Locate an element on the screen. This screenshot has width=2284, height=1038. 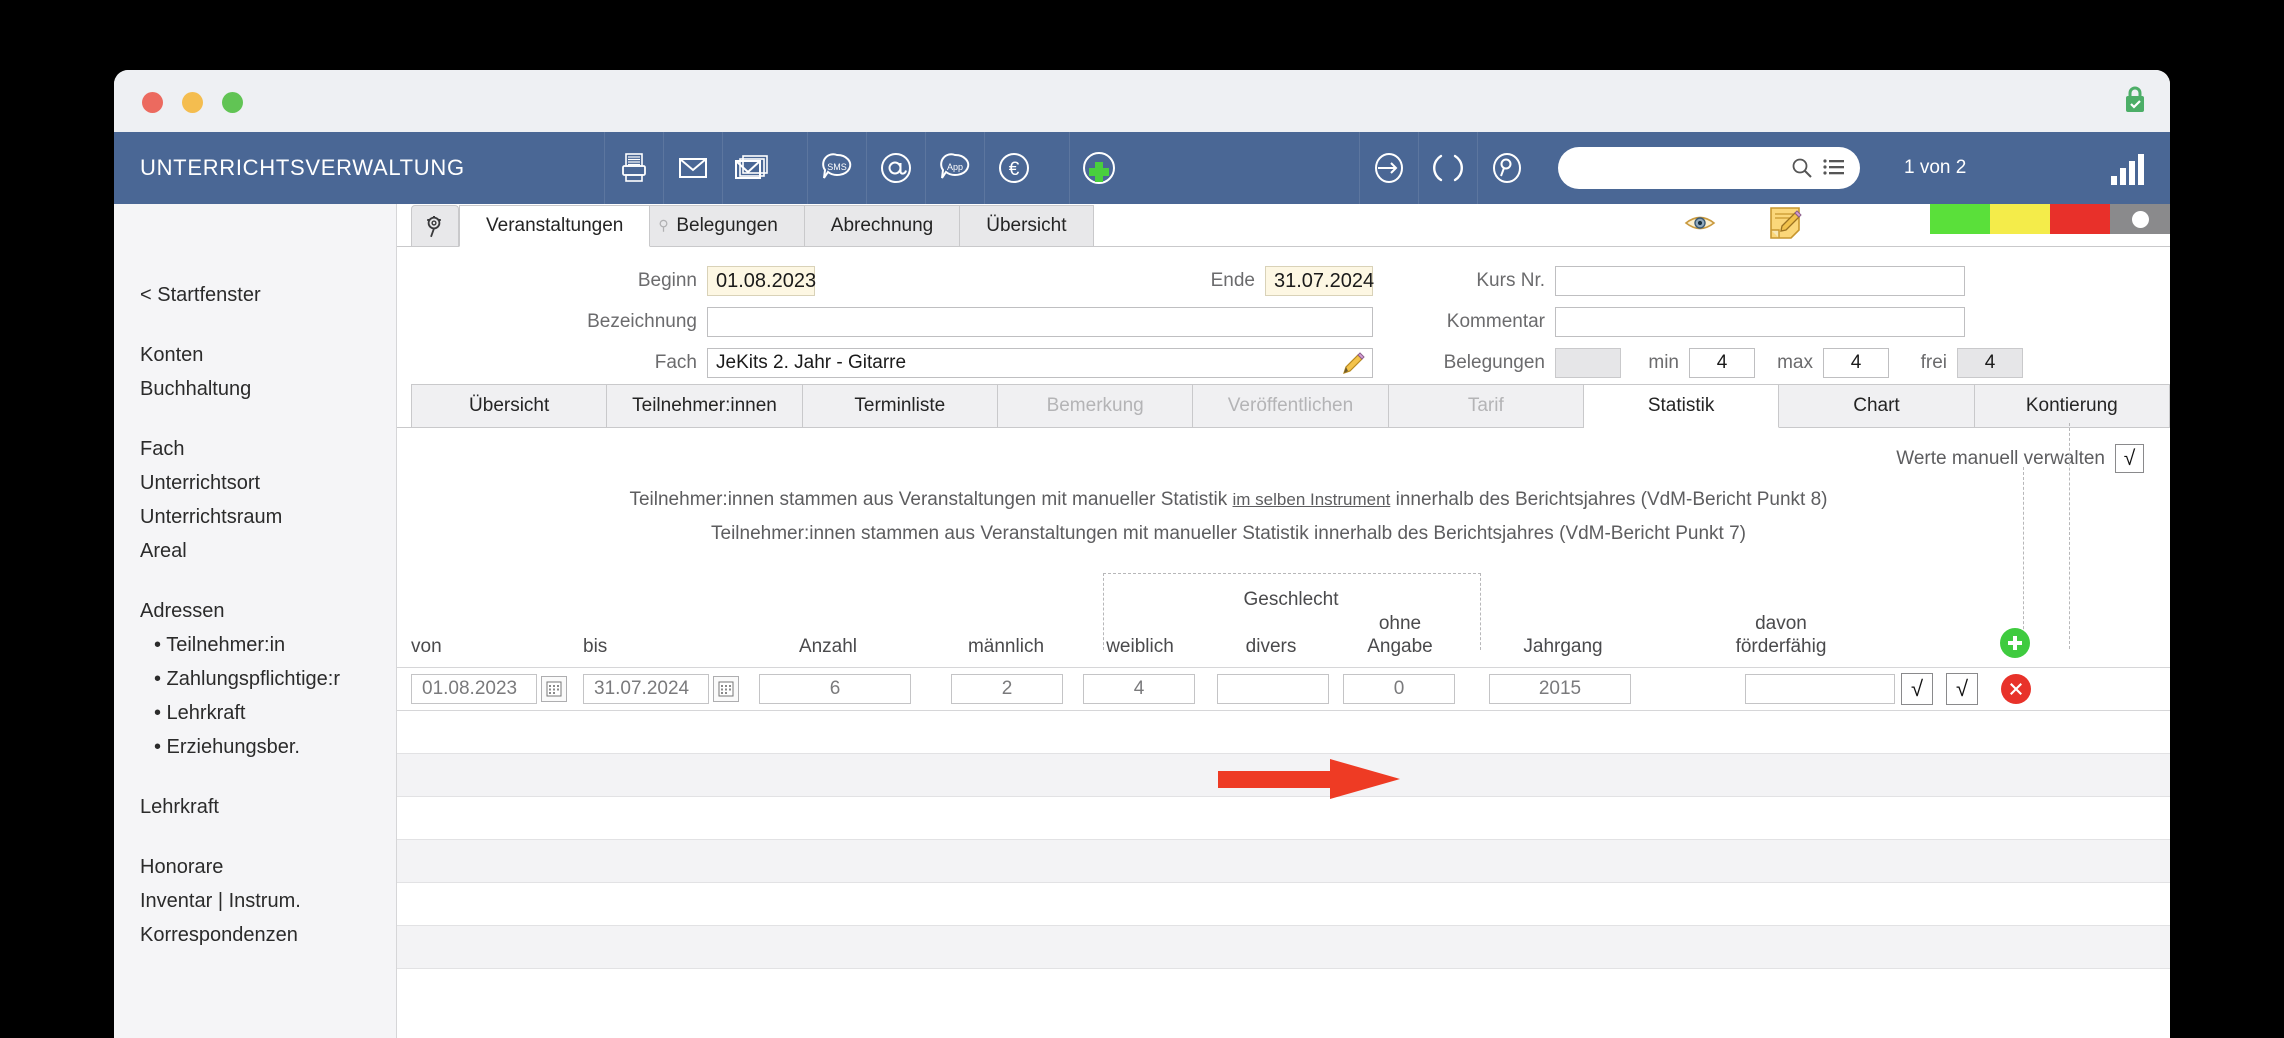
svg-text: SMS is located at coordinates (837, 167).